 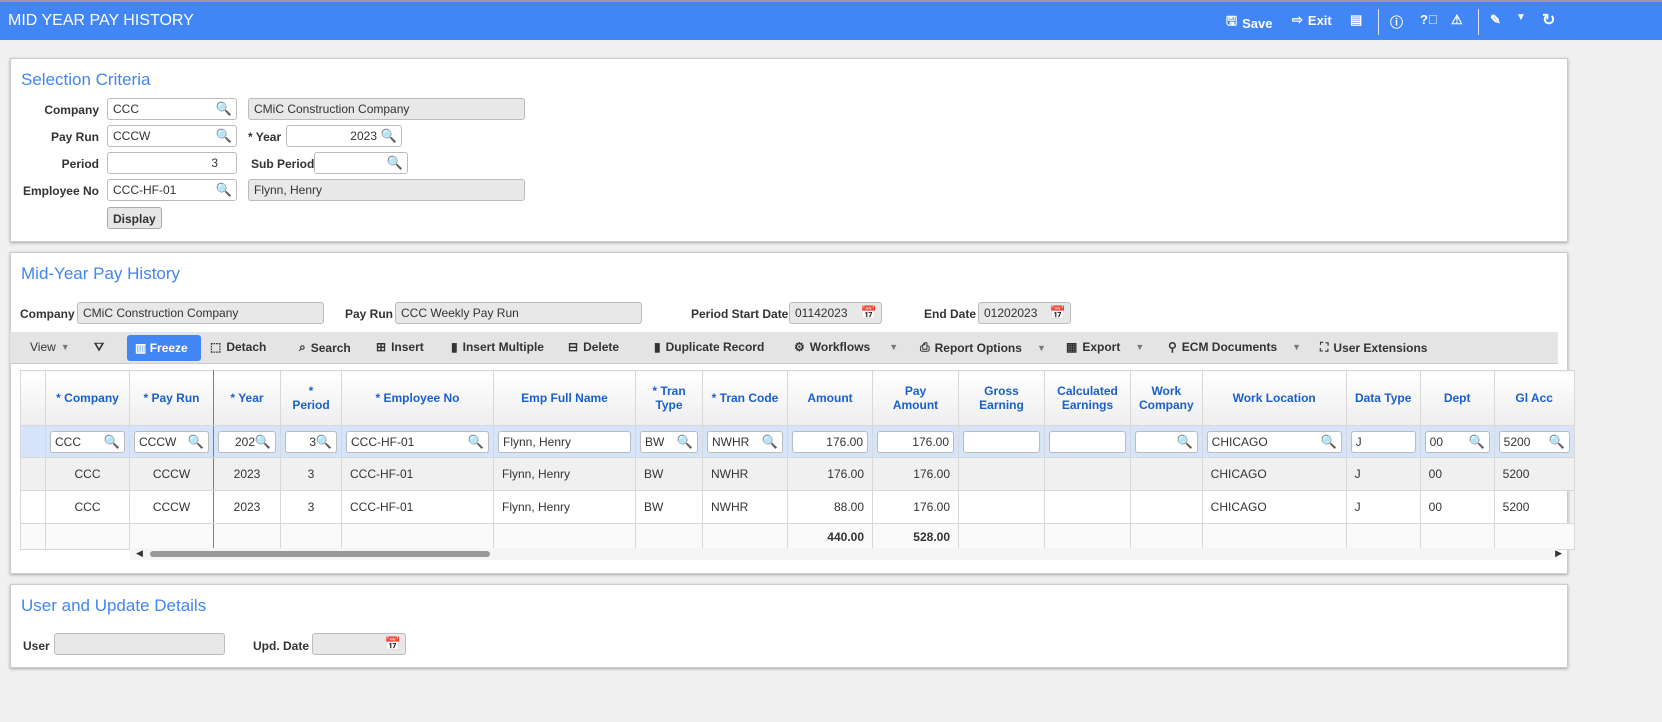 I want to click on column-header: * Employee No, so click(x=417, y=398).